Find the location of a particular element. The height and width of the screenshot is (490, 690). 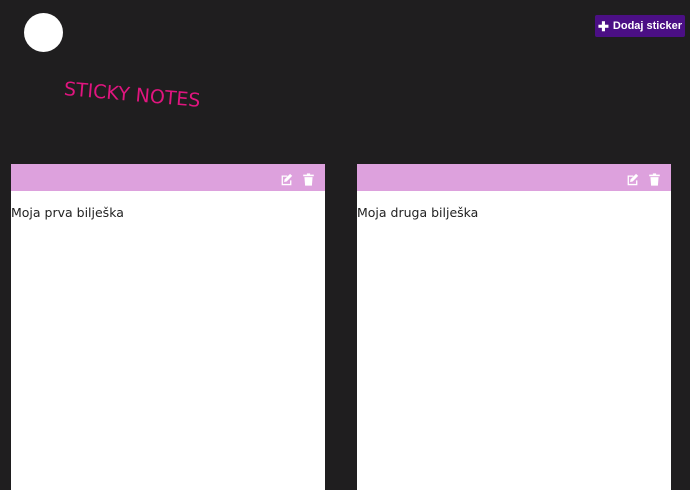

note-text: Moja prva bilješka is located at coordinates (168, 212).